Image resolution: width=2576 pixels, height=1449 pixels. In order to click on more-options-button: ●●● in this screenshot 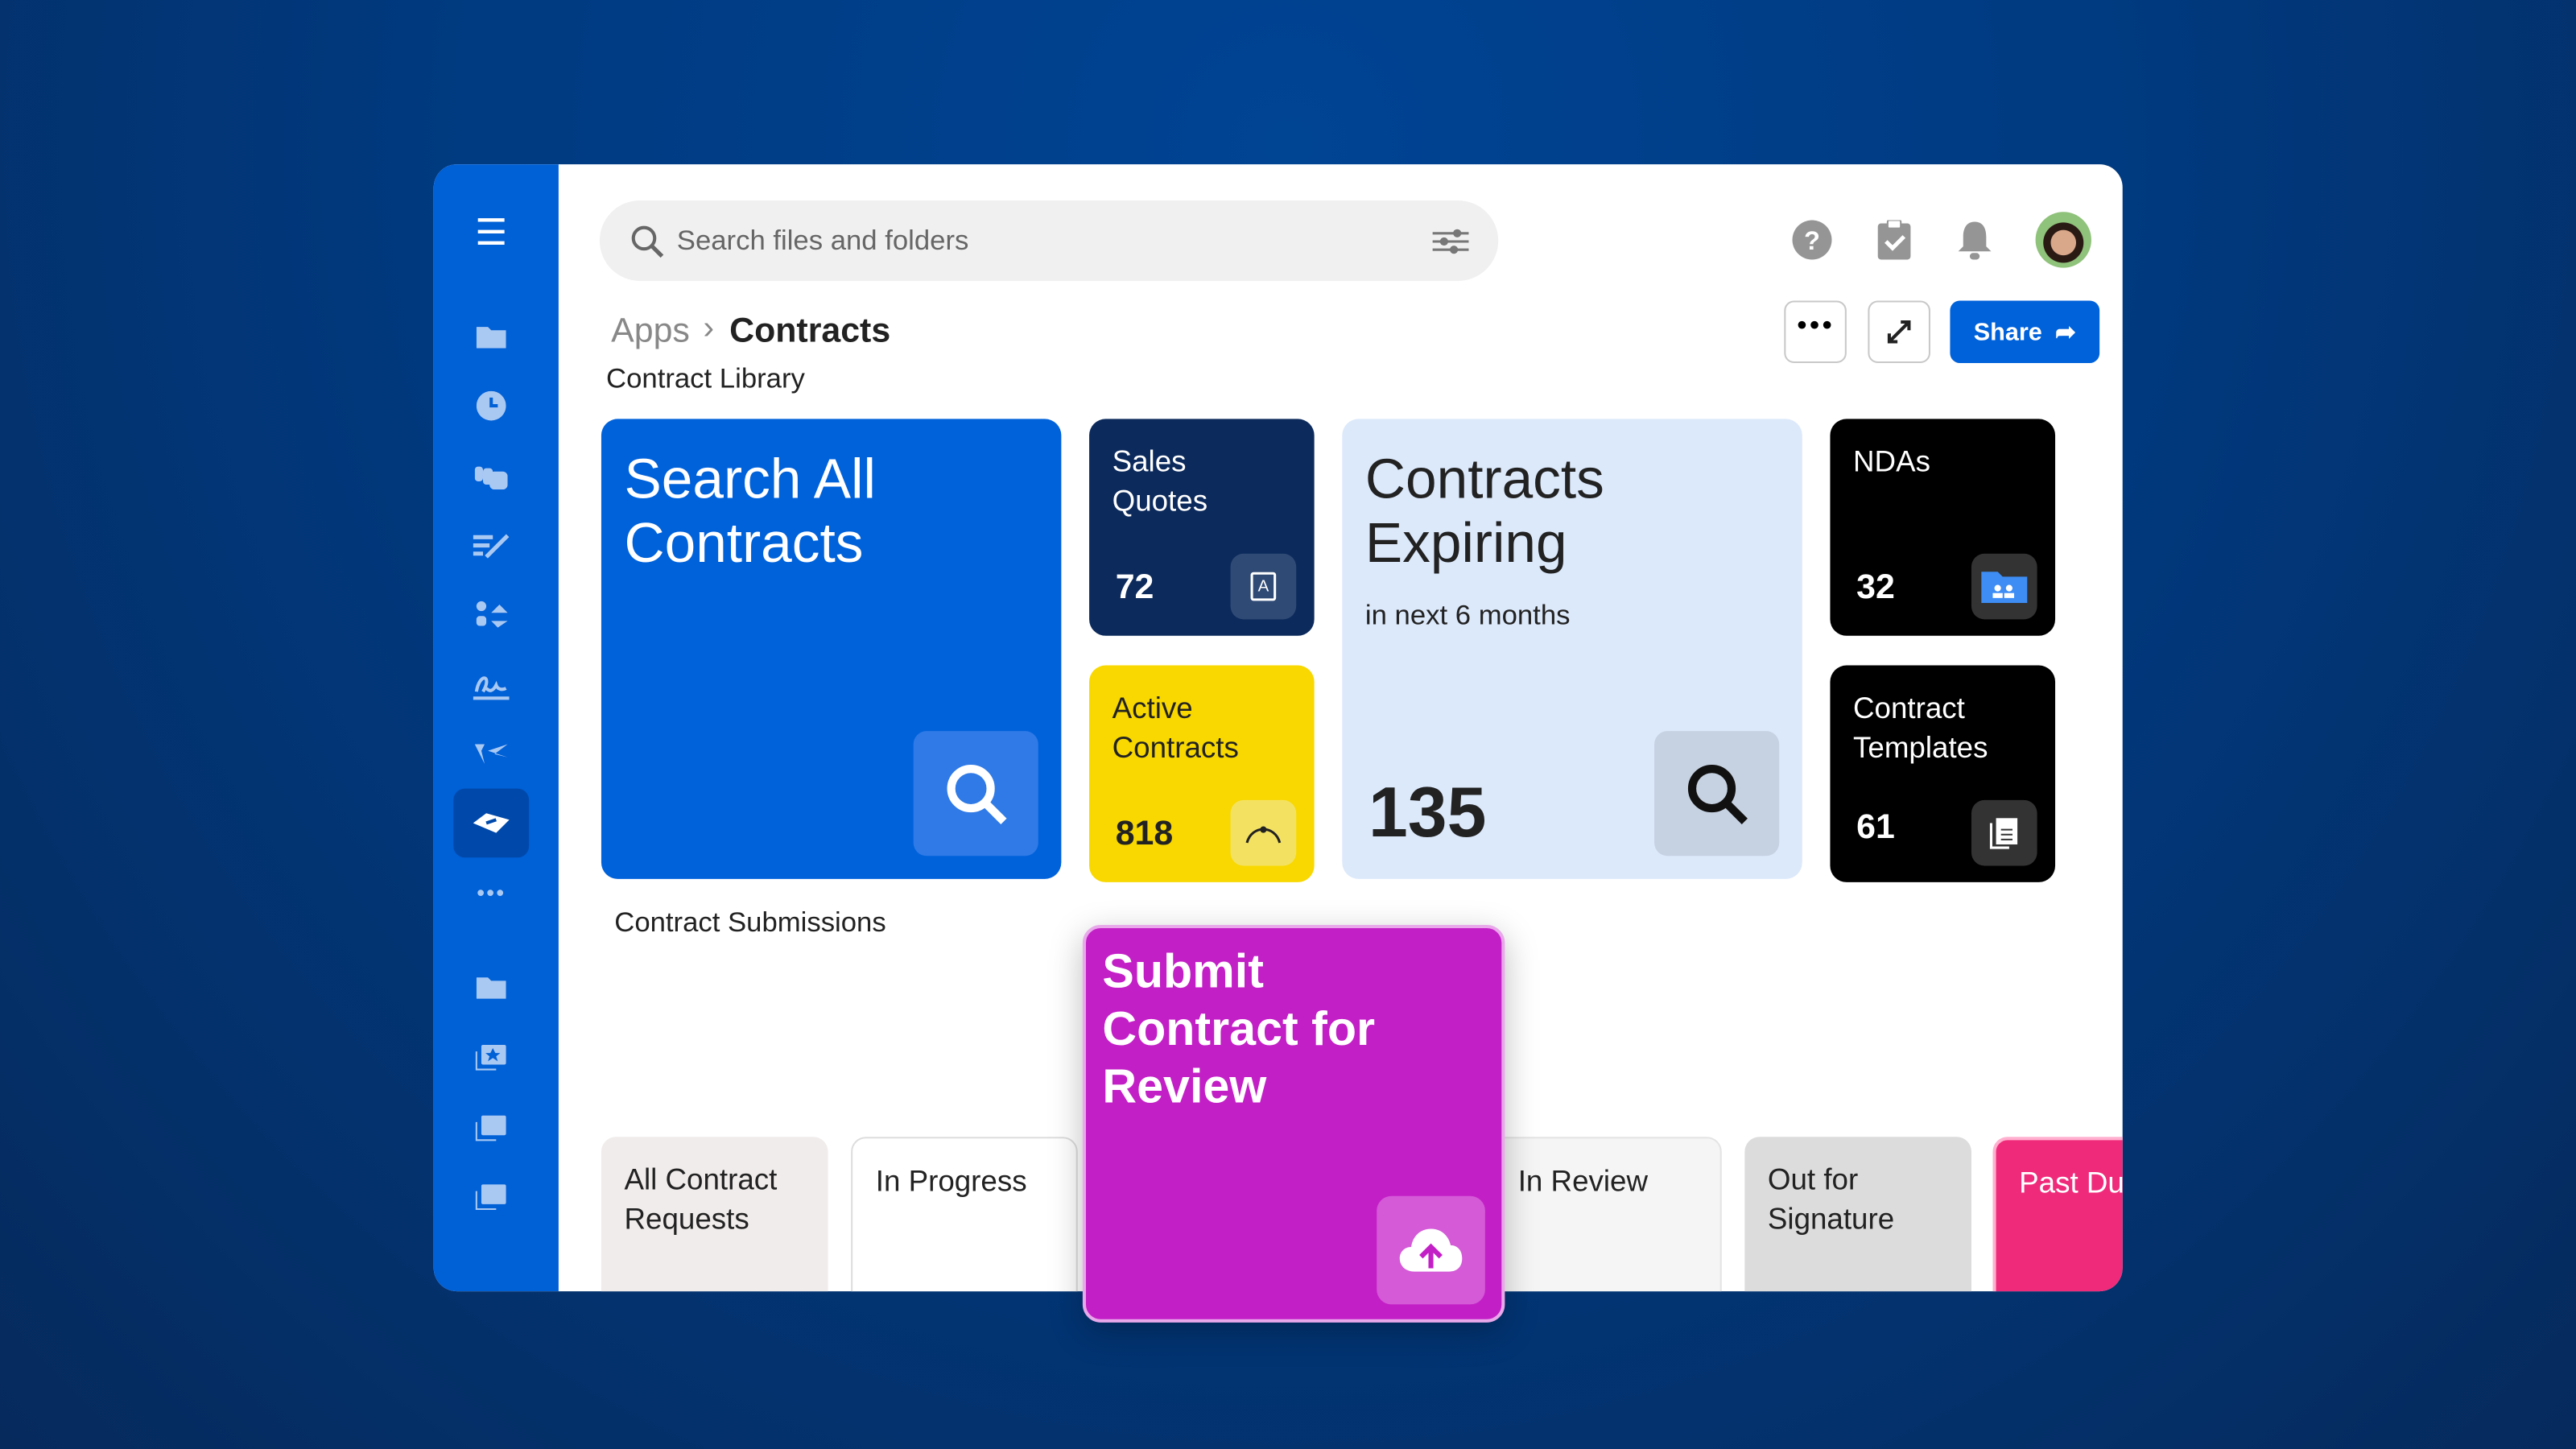, I will do `click(1815, 332)`.